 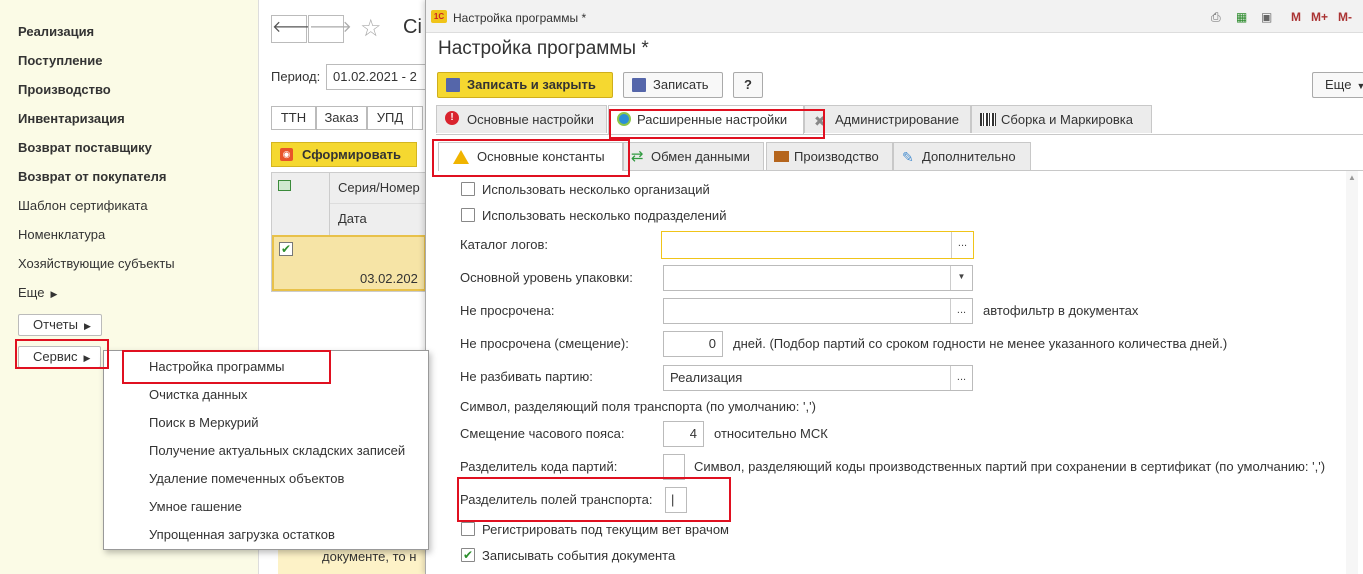 I want to click on window-titlebar: 1С Настройка программы * ⎙ ▦ ▣ М М+ М-, so click(x=894, y=16).